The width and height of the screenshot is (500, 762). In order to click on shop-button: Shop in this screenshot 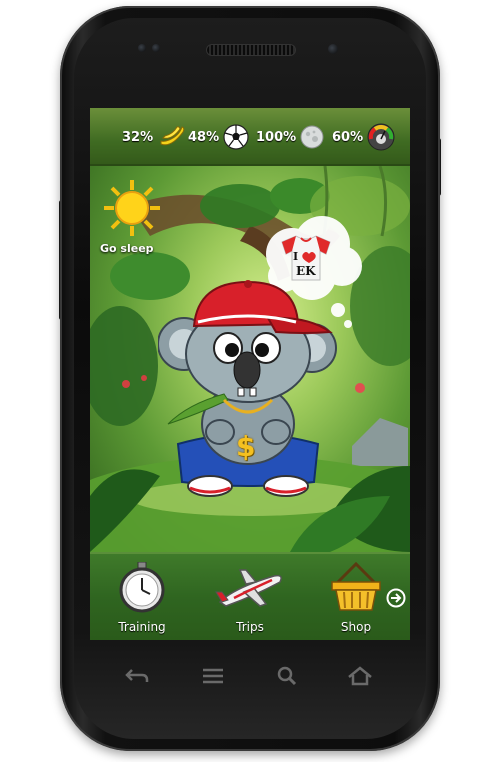, I will do `click(356, 597)`.